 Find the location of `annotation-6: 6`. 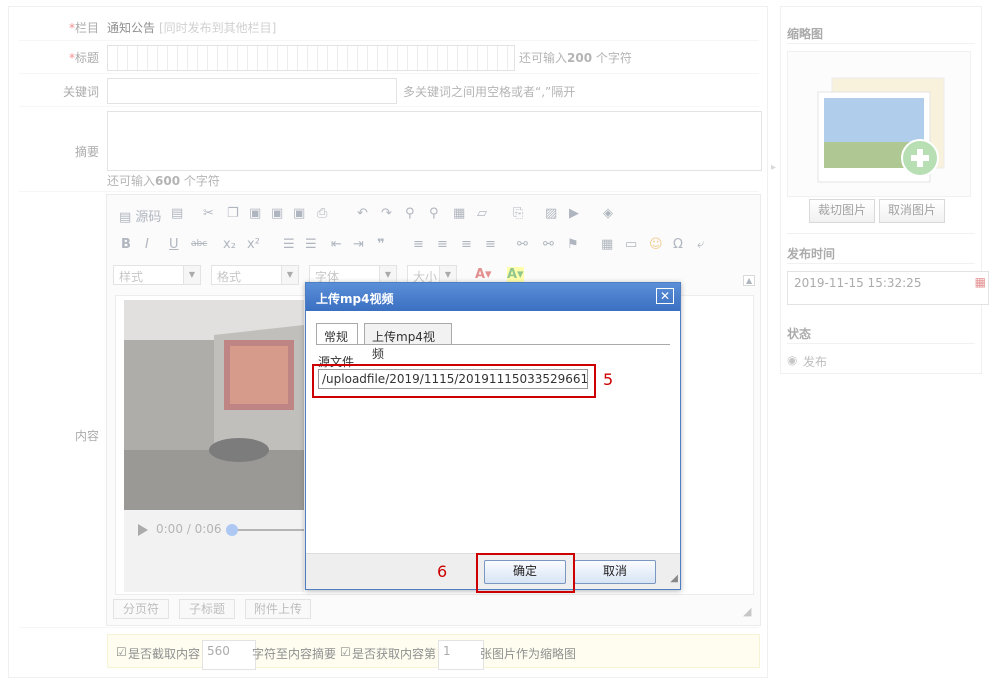

annotation-6: 6 is located at coordinates (442, 571).